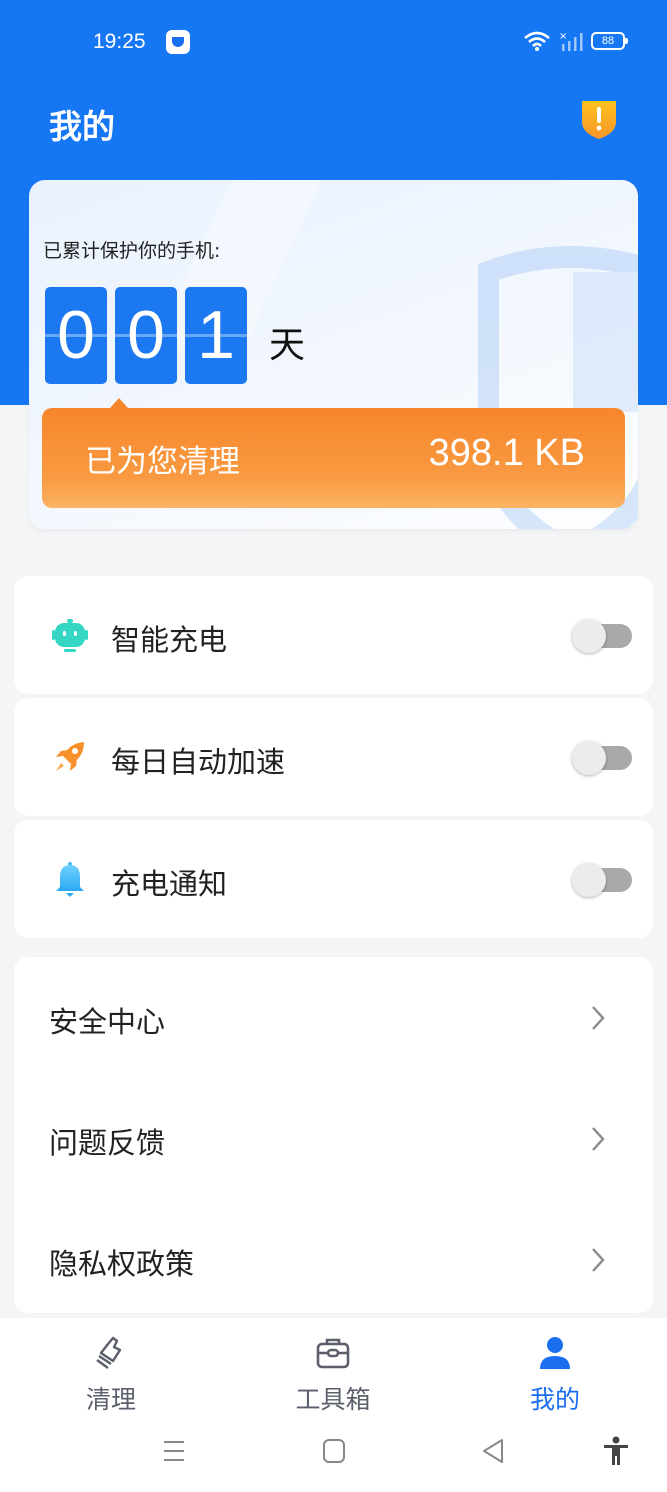  What do you see at coordinates (555, 1370) in the screenshot?
I see `tab-mine: 我的` at bounding box center [555, 1370].